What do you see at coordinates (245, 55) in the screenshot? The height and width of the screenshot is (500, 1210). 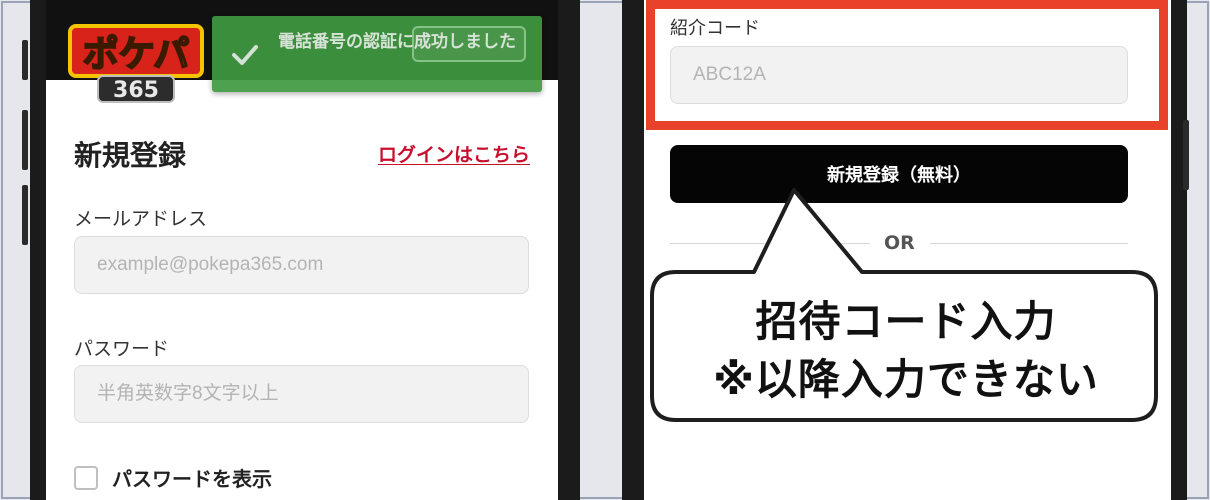 I see `checkmark-icon` at bounding box center [245, 55].